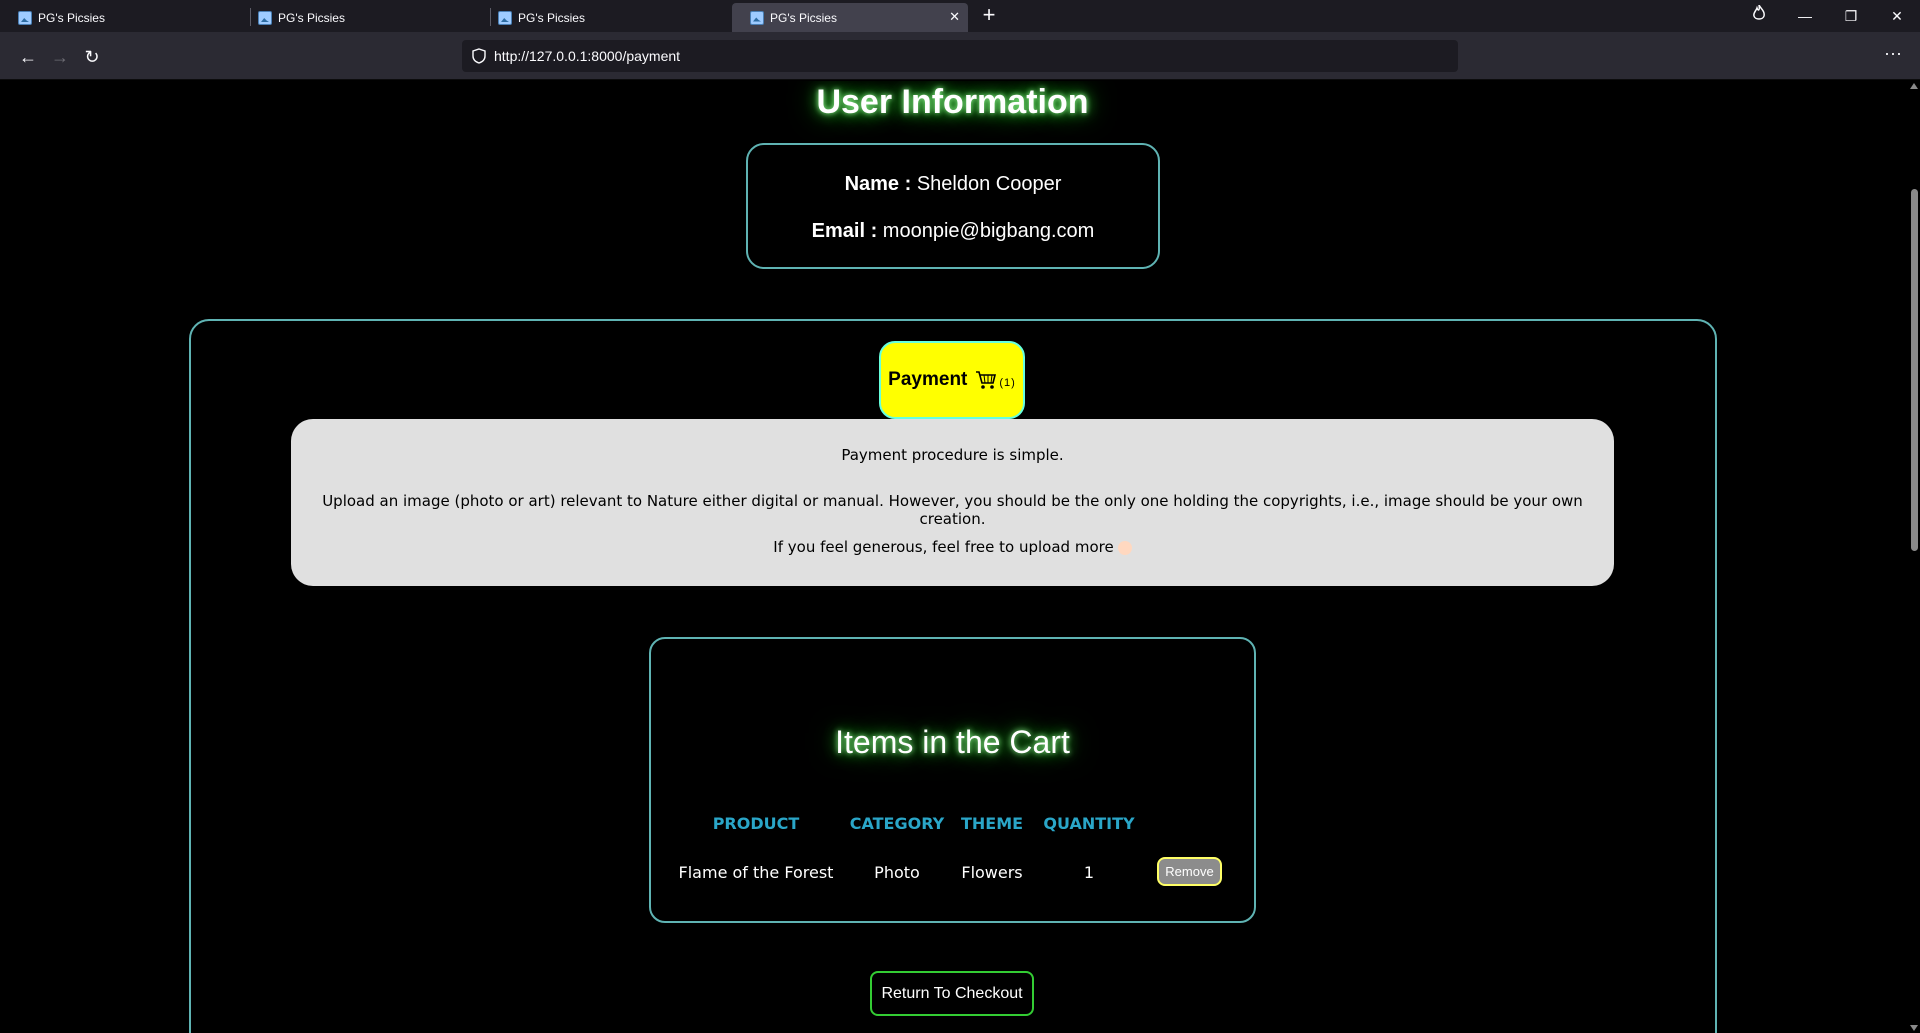 This screenshot has width=1920, height=1033. Describe the element at coordinates (850, 17) in the screenshot. I see `browser-tab-active: PG's Picsies ✕` at that location.